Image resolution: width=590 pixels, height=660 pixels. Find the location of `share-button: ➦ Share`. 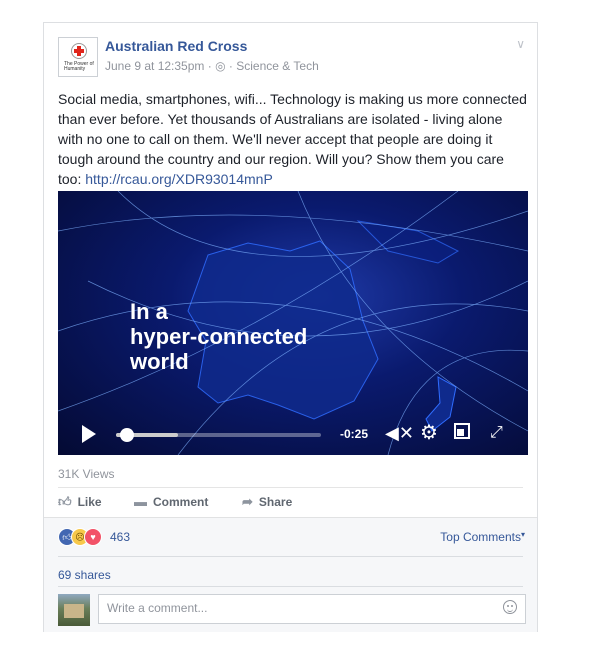

share-button: ➦ Share is located at coordinates (267, 502).